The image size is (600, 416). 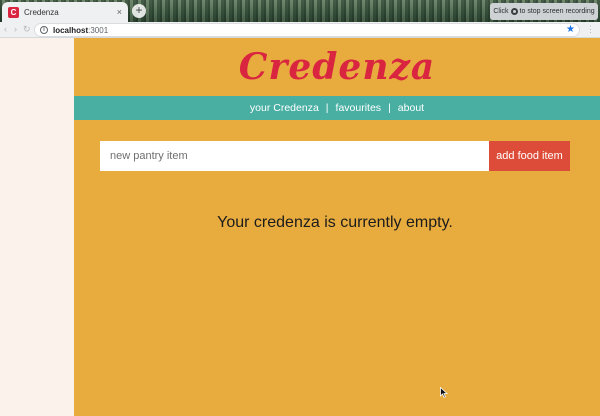 I want to click on recording-label-end: to stop screen recording, so click(x=557, y=11).